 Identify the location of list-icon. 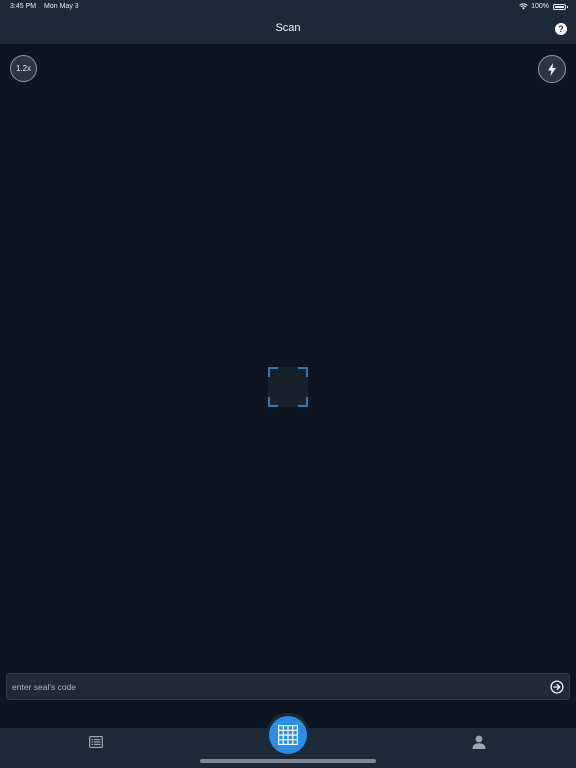
(96, 742).